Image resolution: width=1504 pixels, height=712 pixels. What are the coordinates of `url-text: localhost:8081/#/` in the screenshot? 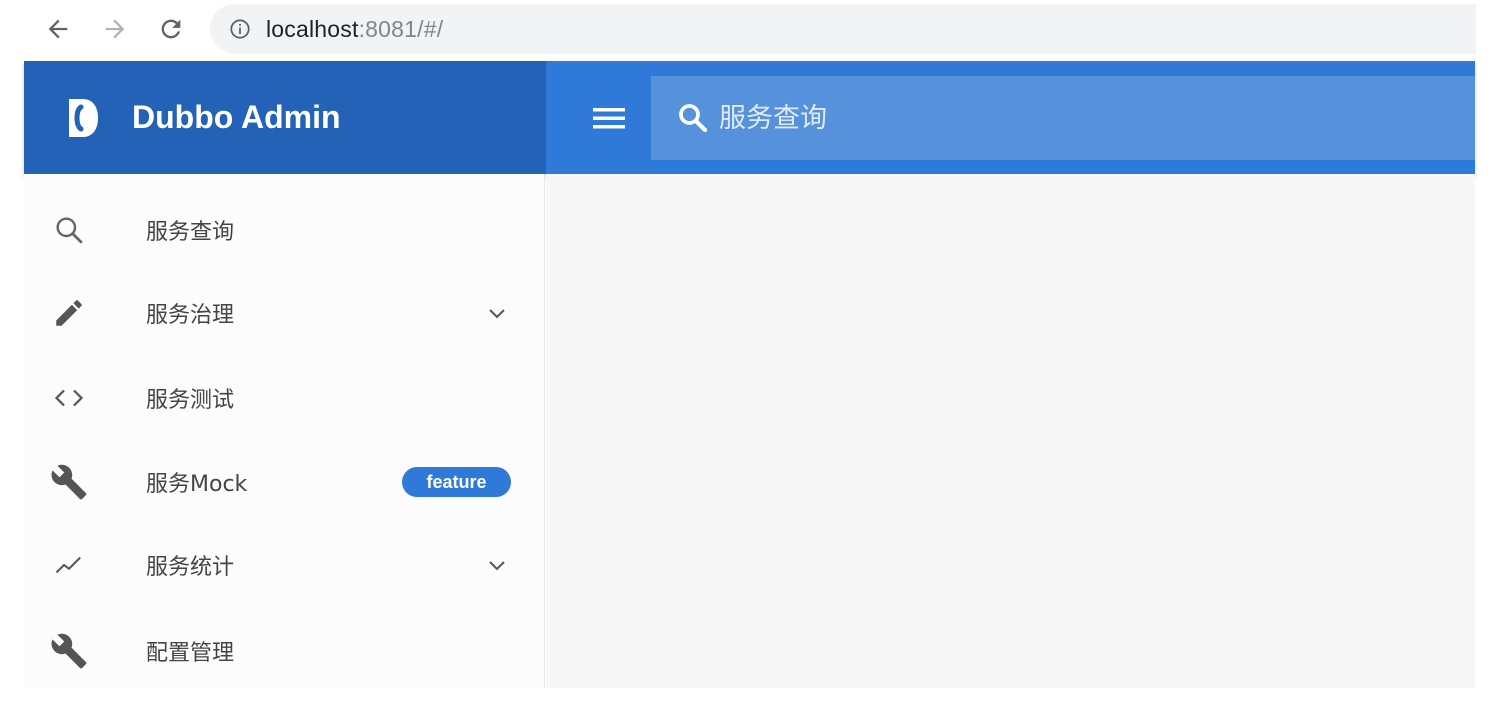 It's located at (354, 29).